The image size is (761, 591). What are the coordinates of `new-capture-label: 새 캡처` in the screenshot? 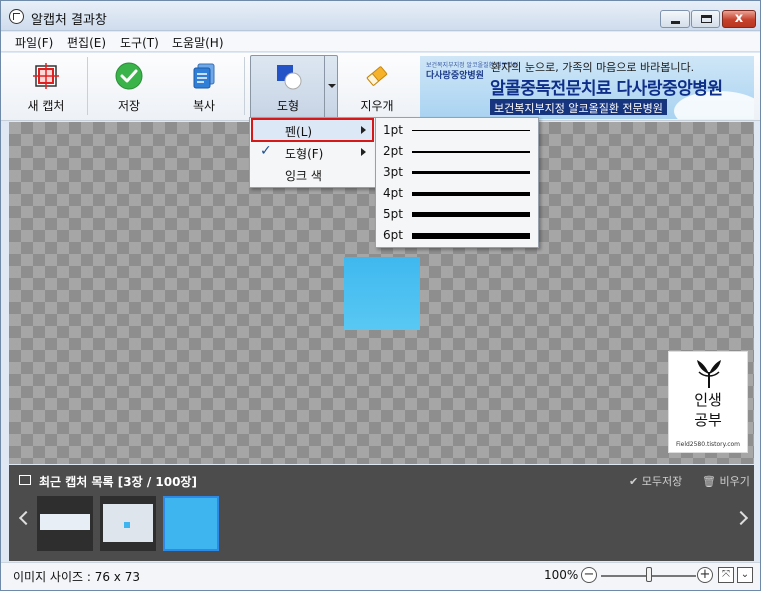 It's located at (46, 106).